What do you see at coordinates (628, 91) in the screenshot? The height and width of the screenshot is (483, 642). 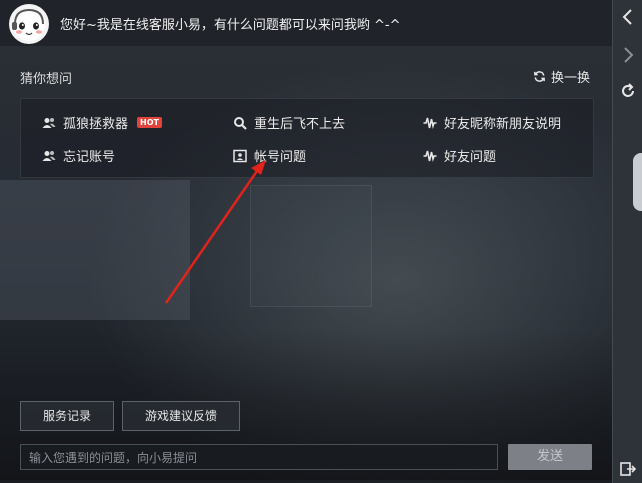 I see `reload-icon` at bounding box center [628, 91].